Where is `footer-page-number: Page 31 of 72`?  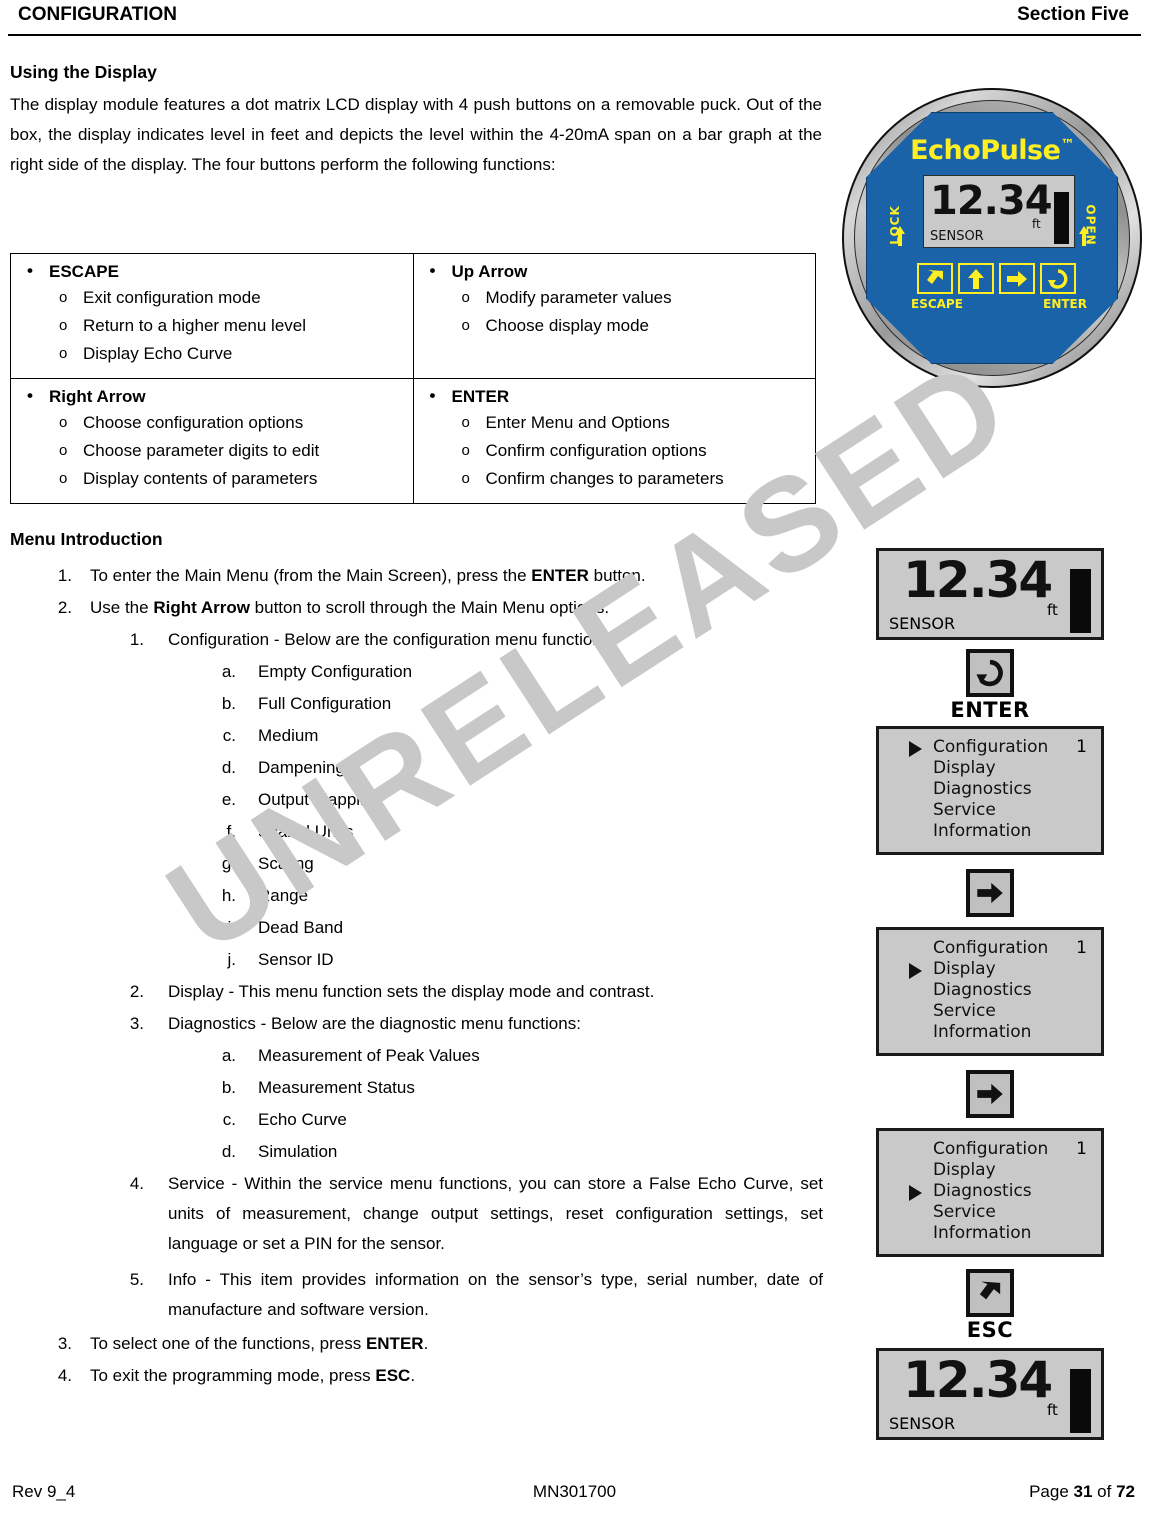
footer-page-number: Page 31 of 72 is located at coordinates (1082, 1491).